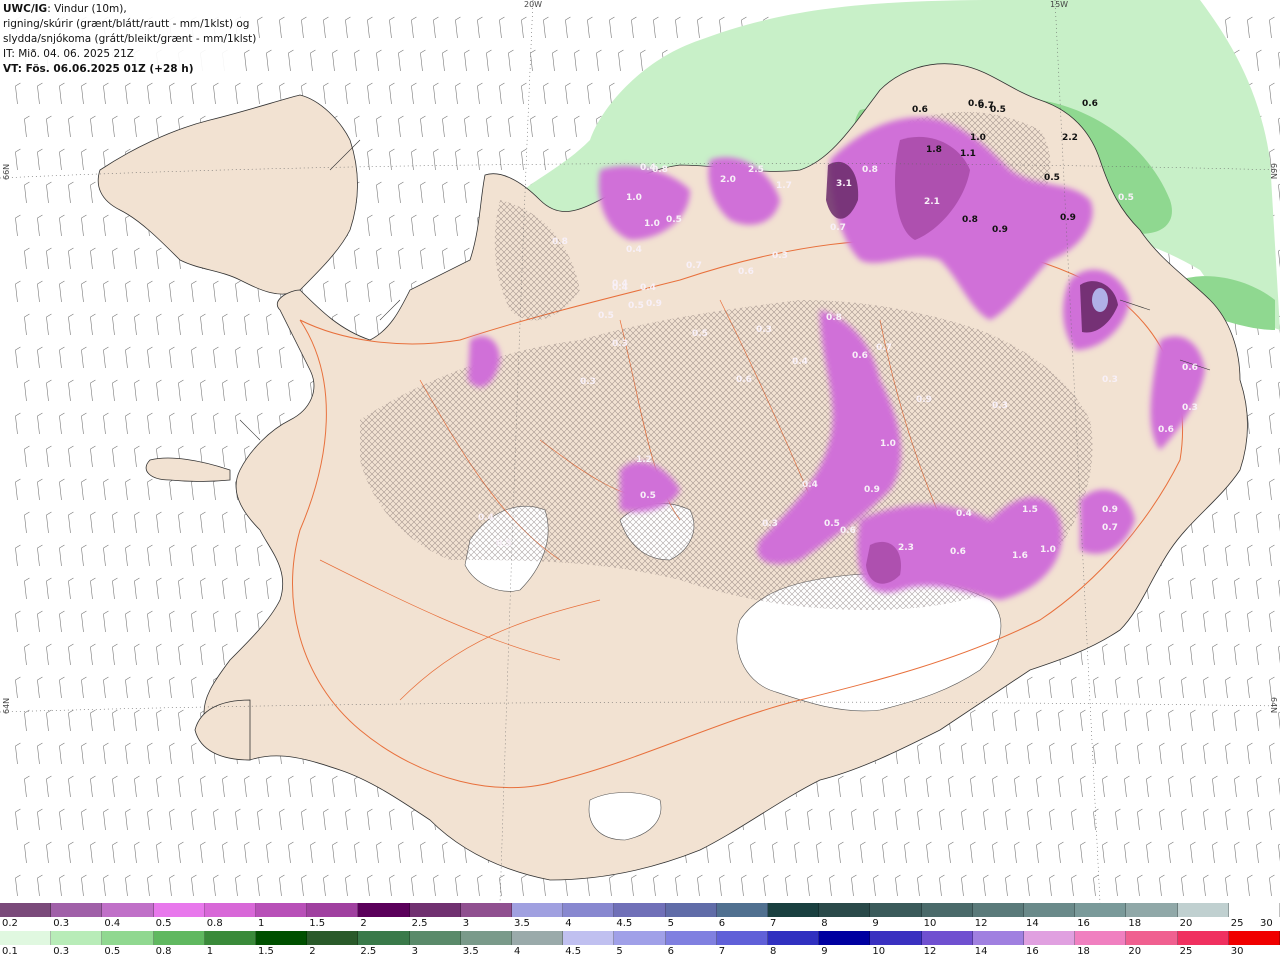 The height and width of the screenshot is (960, 1280). I want to click on precip-value-label: 1.8, so click(934, 150).